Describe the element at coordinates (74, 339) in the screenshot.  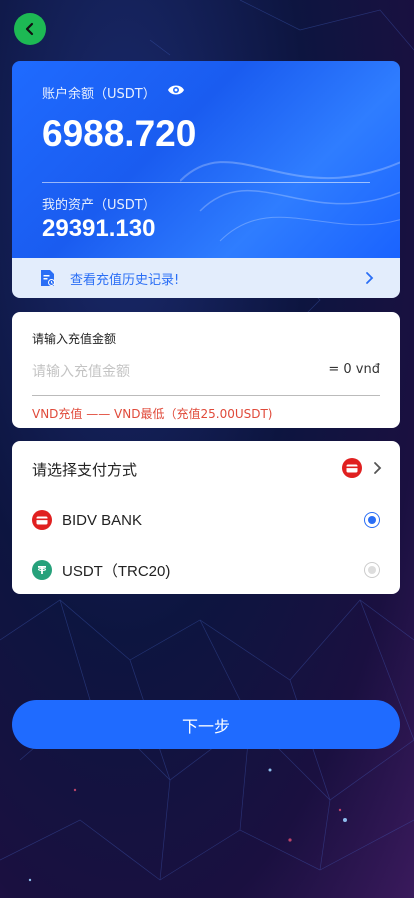
I see `amount-title: 请输入充值金额` at that location.